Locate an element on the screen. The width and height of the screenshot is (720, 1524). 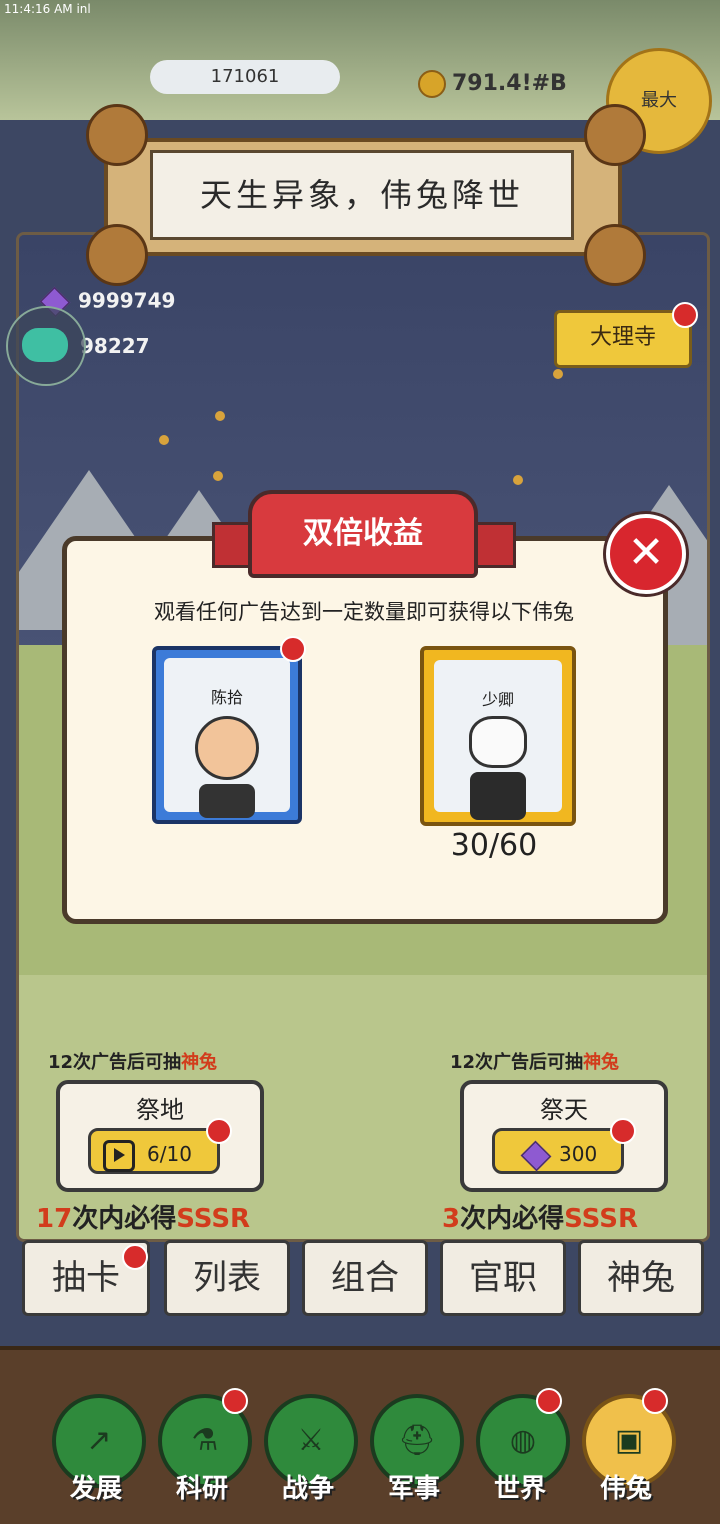
nav-label: 军事 is located at coordinates (413, 1489).